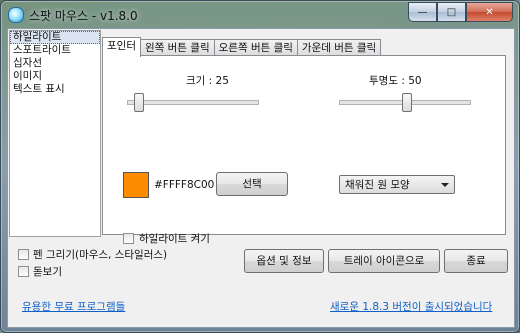 The width and height of the screenshot is (520, 333). I want to click on select-color-button: 선택, so click(252, 184).